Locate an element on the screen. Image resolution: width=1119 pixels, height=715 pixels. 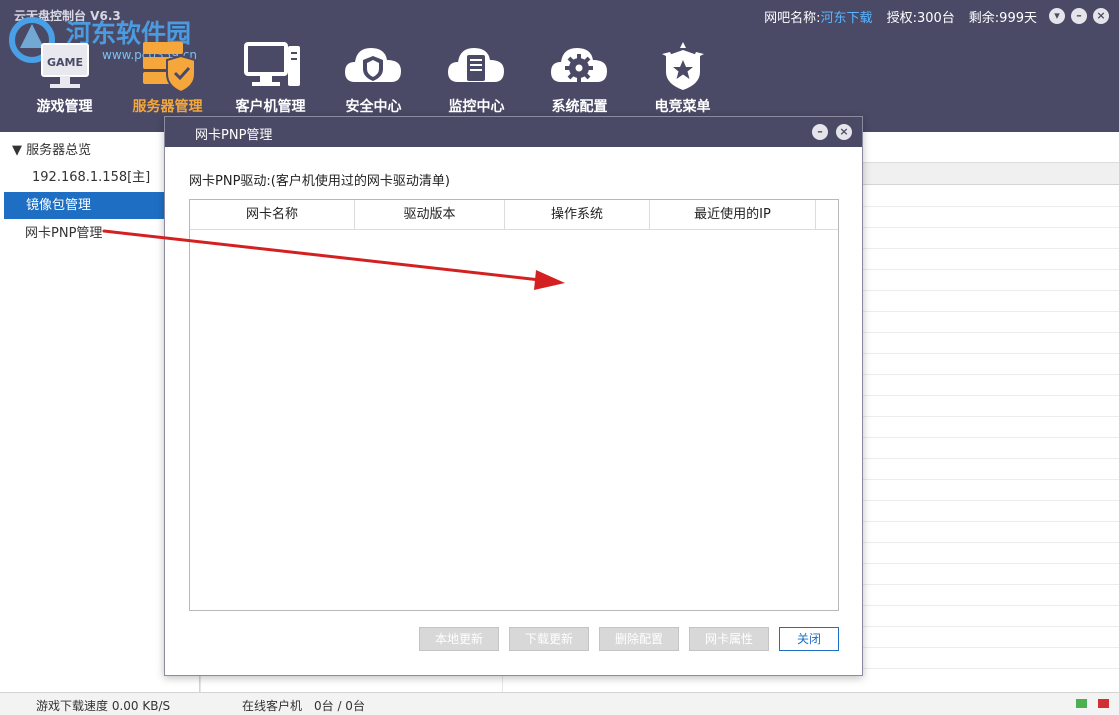
table-header: 网卡名称 驱动版本 操作系统 最近使用的IP is located at coordinates (514, 215).